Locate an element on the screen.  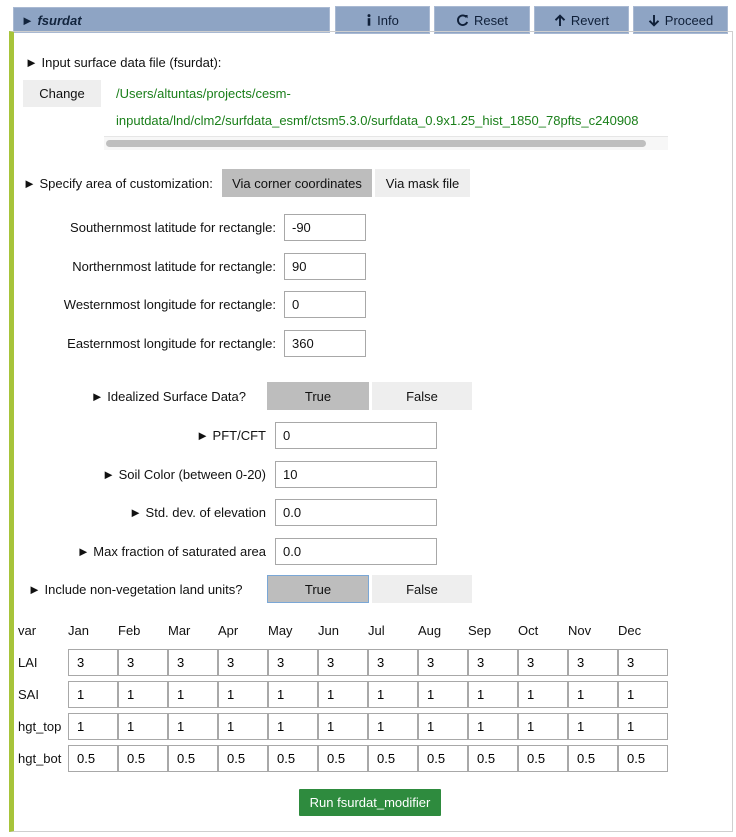
std-elev-label: ► Std. dev. of elevation is located at coordinates (197, 512).